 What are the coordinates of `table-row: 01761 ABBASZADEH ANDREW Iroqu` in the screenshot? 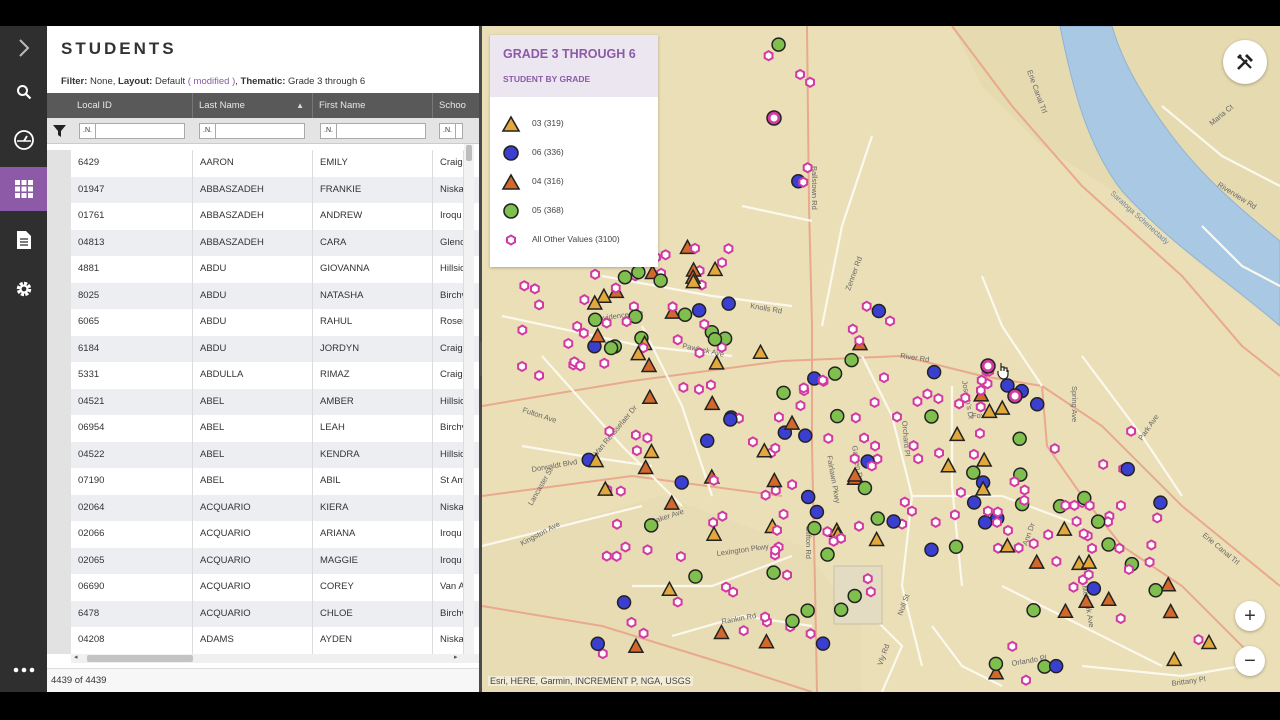 It's located at (263, 216).